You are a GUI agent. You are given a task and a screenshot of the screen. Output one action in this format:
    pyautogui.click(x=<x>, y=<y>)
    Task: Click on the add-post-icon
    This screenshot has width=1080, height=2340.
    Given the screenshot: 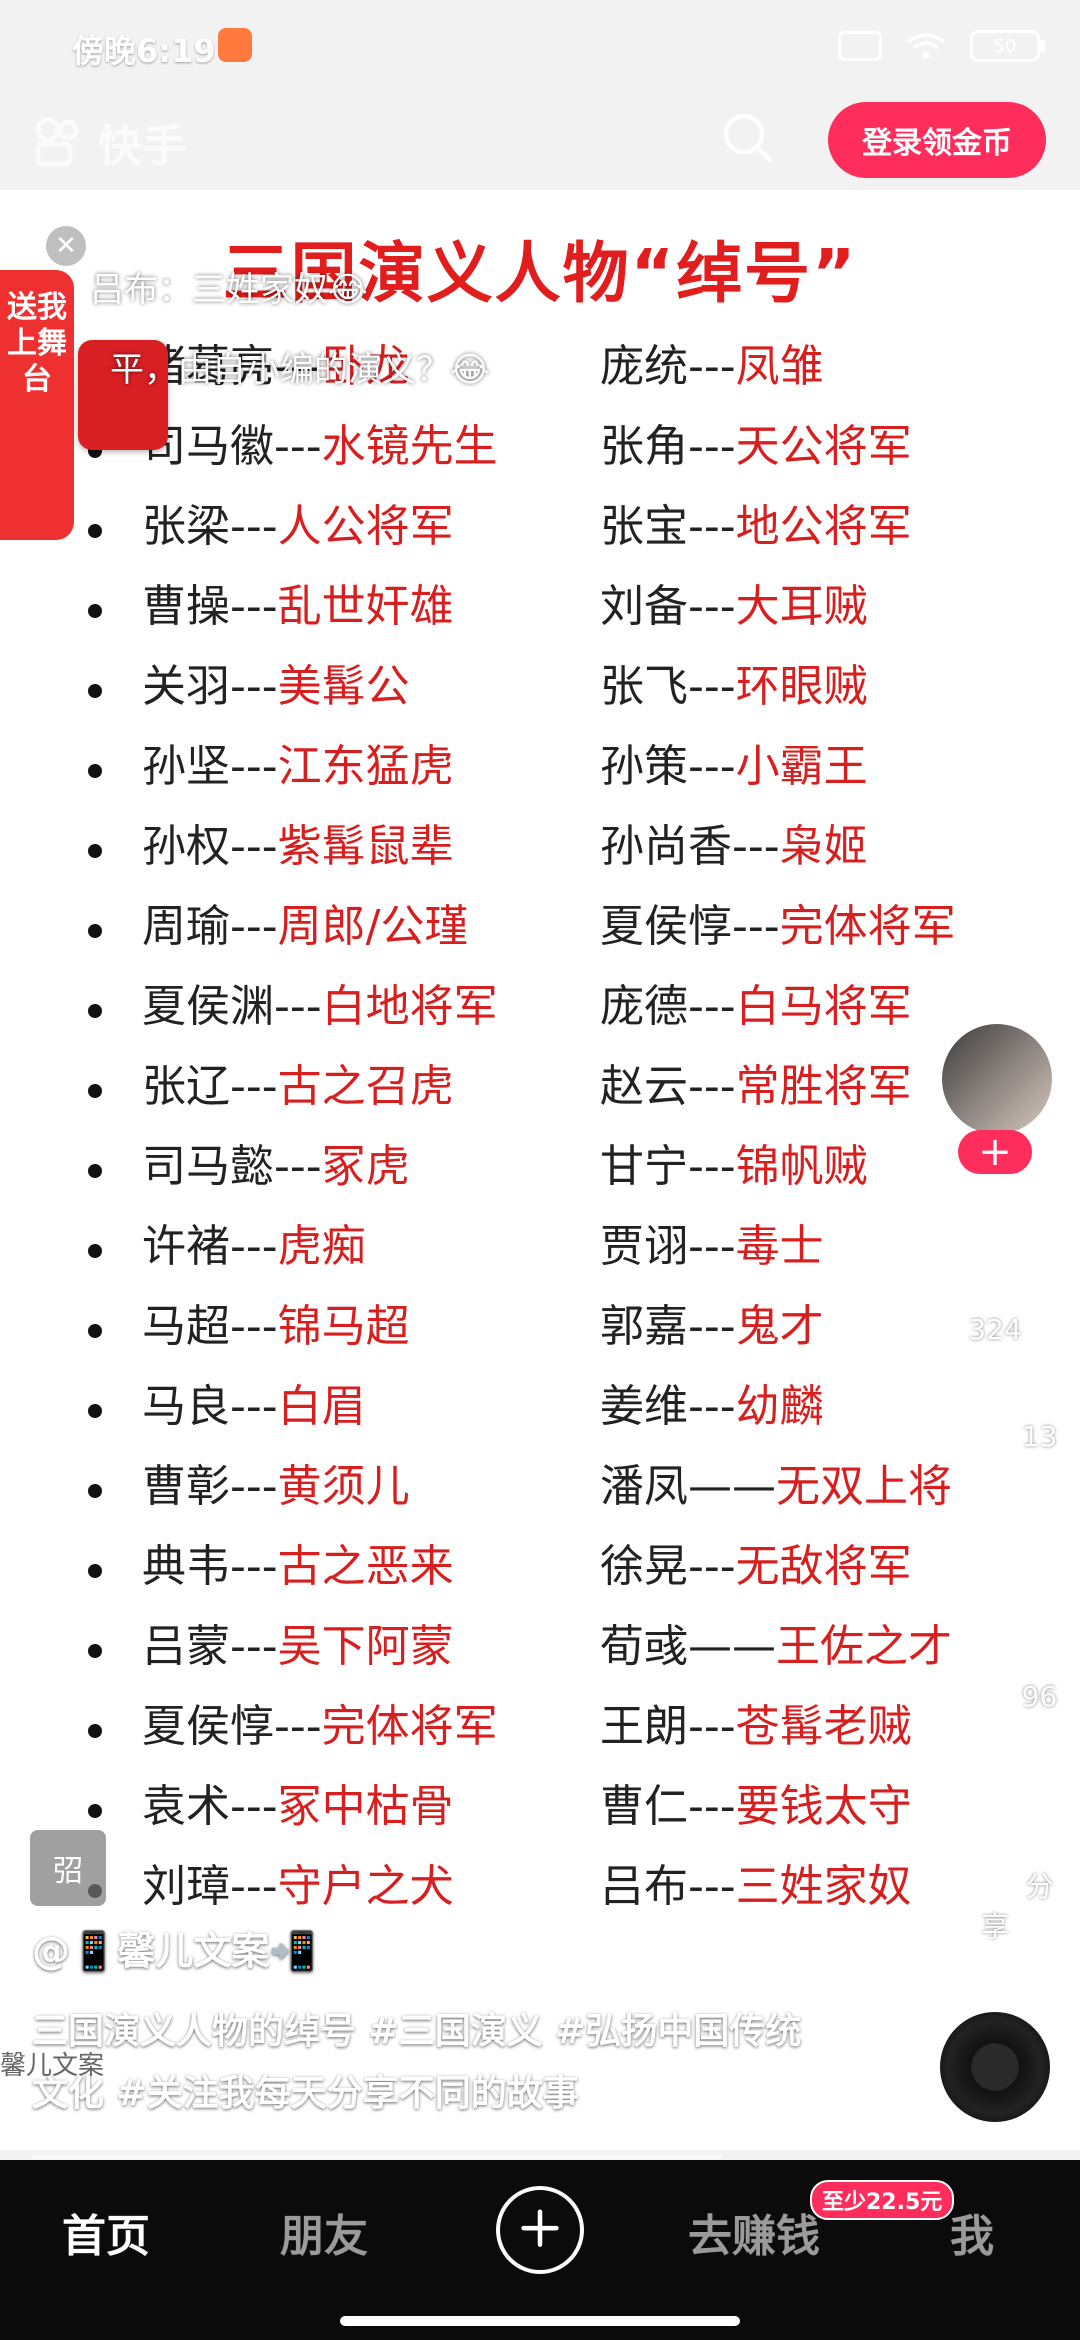 What is the action you would take?
    pyautogui.click(x=540, y=2230)
    